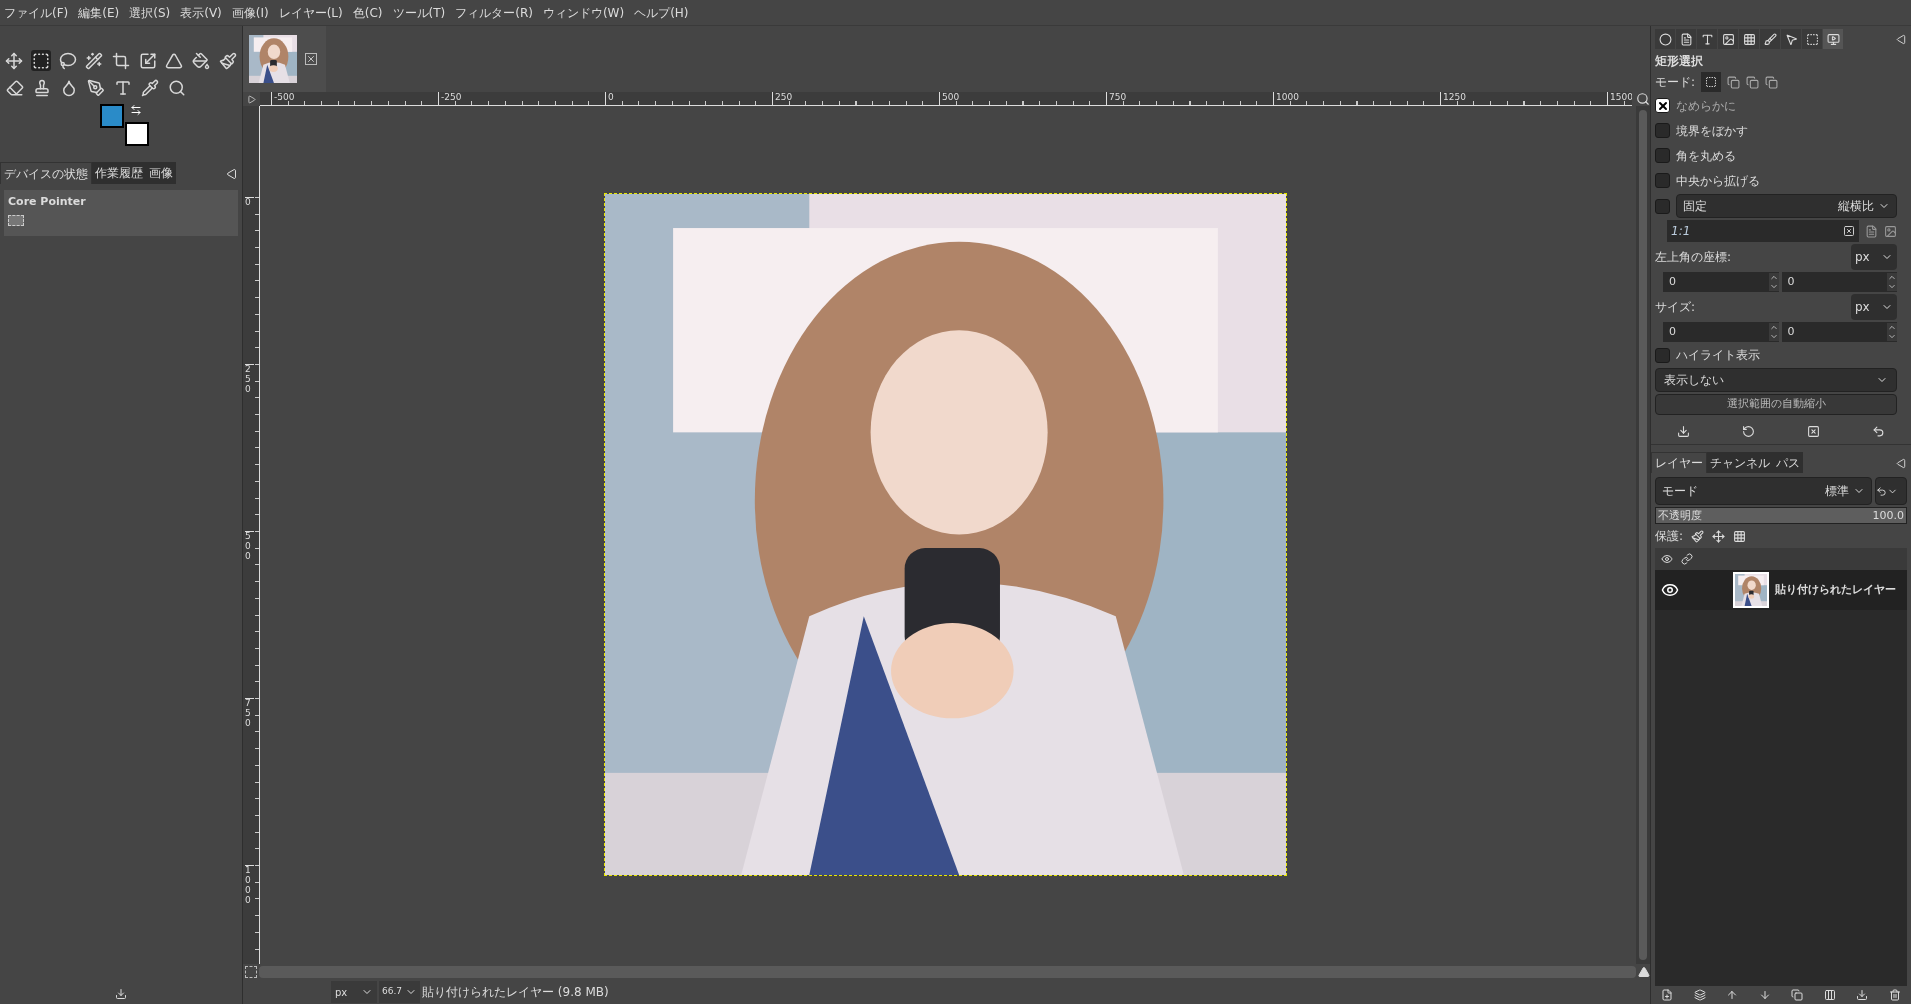 The height and width of the screenshot is (1004, 1911). What do you see at coordinates (1890, 231) in the screenshot?
I see `landscape-icon` at bounding box center [1890, 231].